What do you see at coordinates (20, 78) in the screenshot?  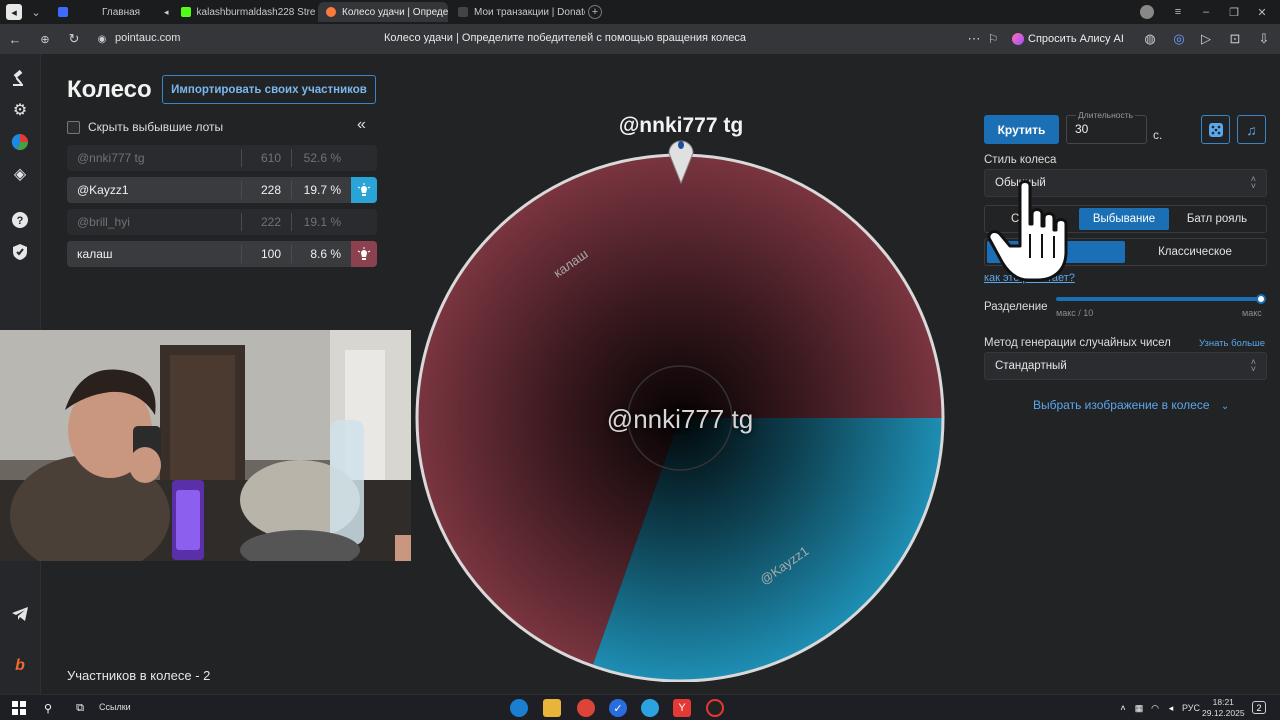 I see `gavel-icon` at bounding box center [20, 78].